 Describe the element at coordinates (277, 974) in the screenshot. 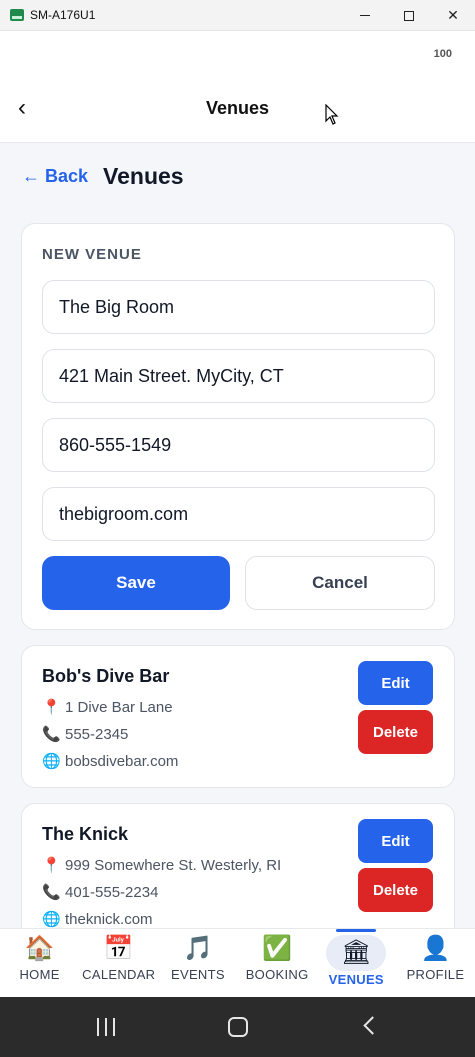

I see `nav-label: BOOKING` at that location.